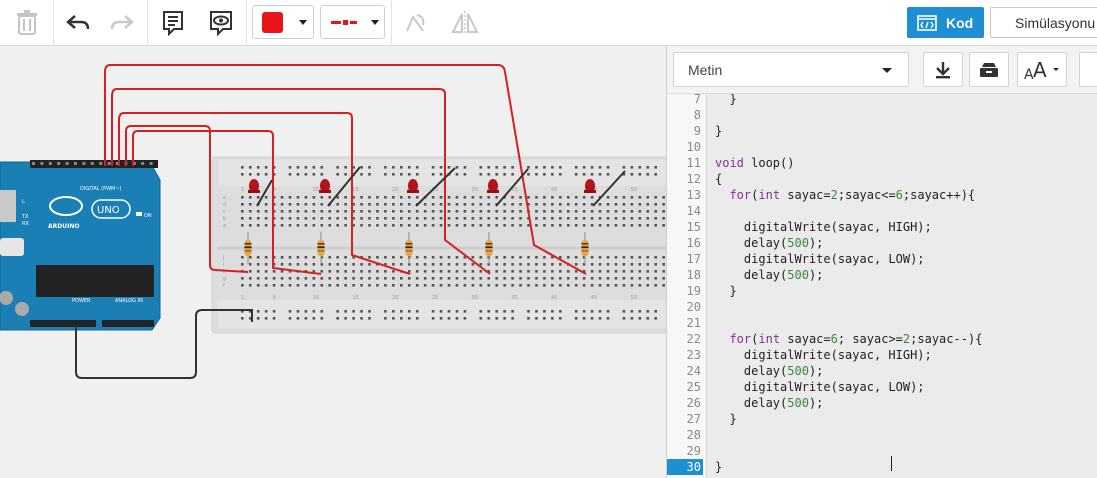 This screenshot has width=1097, height=478. I want to click on library-icon, so click(989, 69).